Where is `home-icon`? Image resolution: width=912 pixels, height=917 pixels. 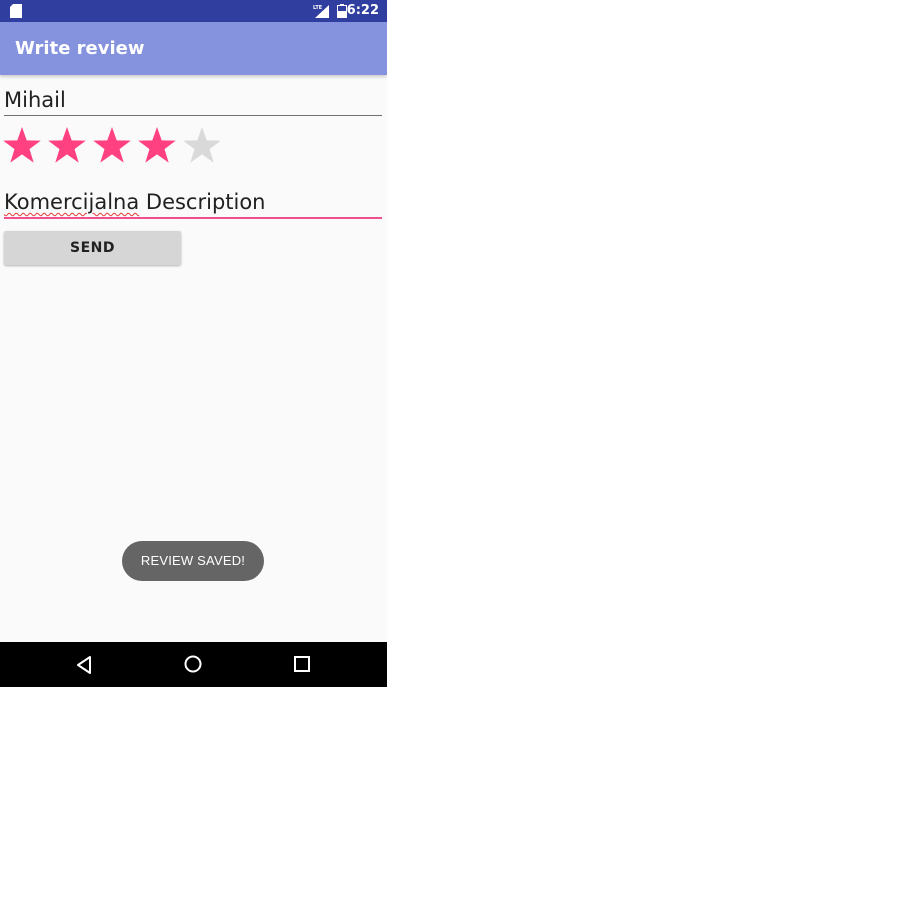 home-icon is located at coordinates (193, 665).